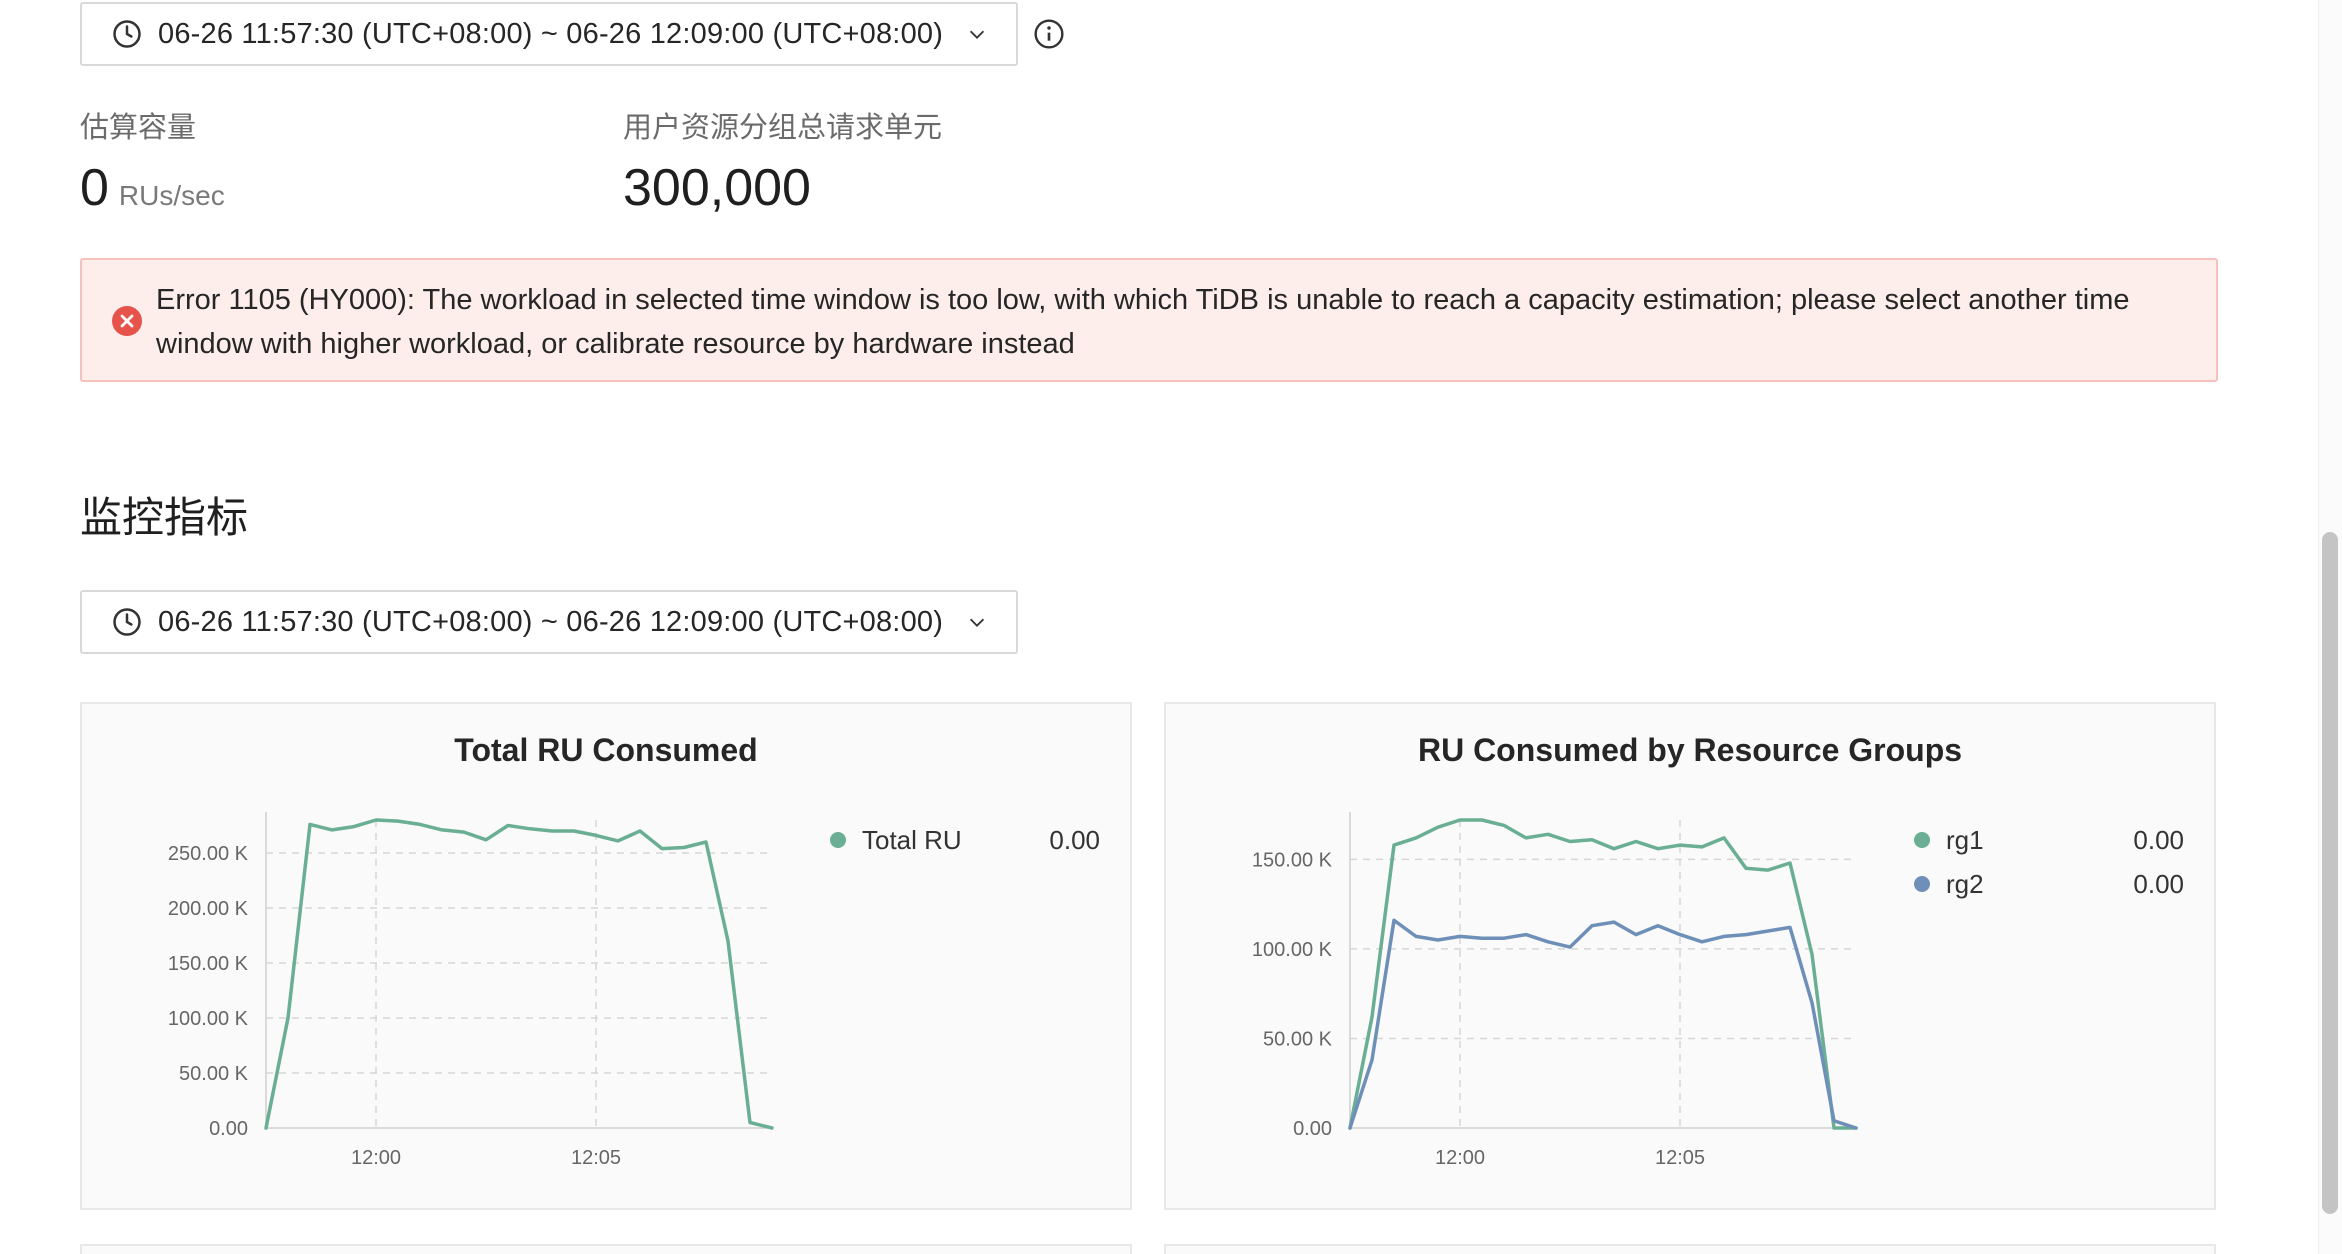  Describe the element at coordinates (1965, 883) in the screenshot. I see `legend-name: rg2` at that location.